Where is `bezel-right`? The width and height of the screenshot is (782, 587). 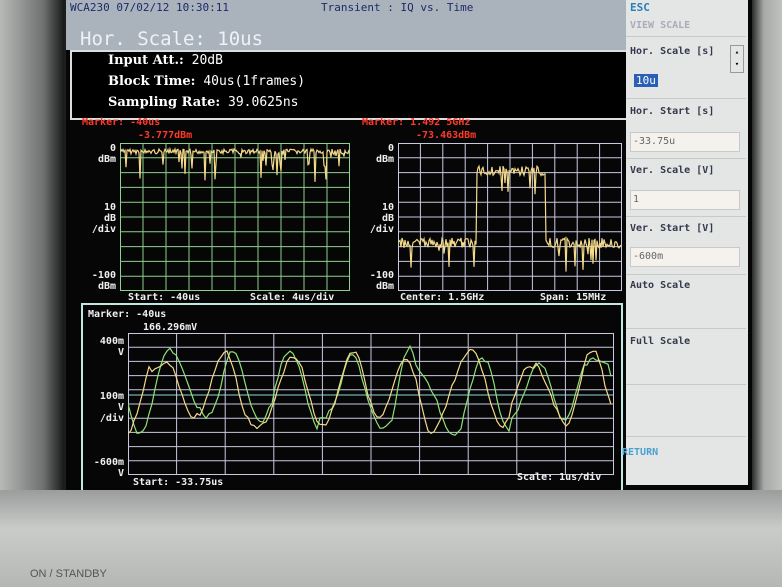 bezel-right is located at coordinates (767, 250).